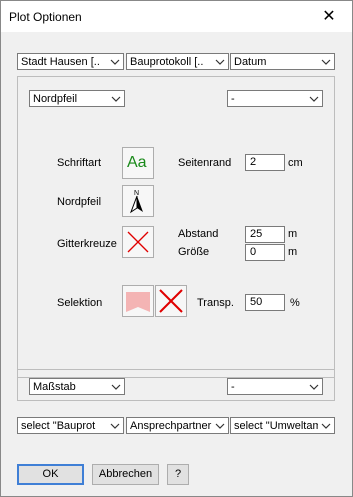 This screenshot has width=353, height=497. I want to click on bottom-select-2: Ansprechpartner, so click(177, 425).